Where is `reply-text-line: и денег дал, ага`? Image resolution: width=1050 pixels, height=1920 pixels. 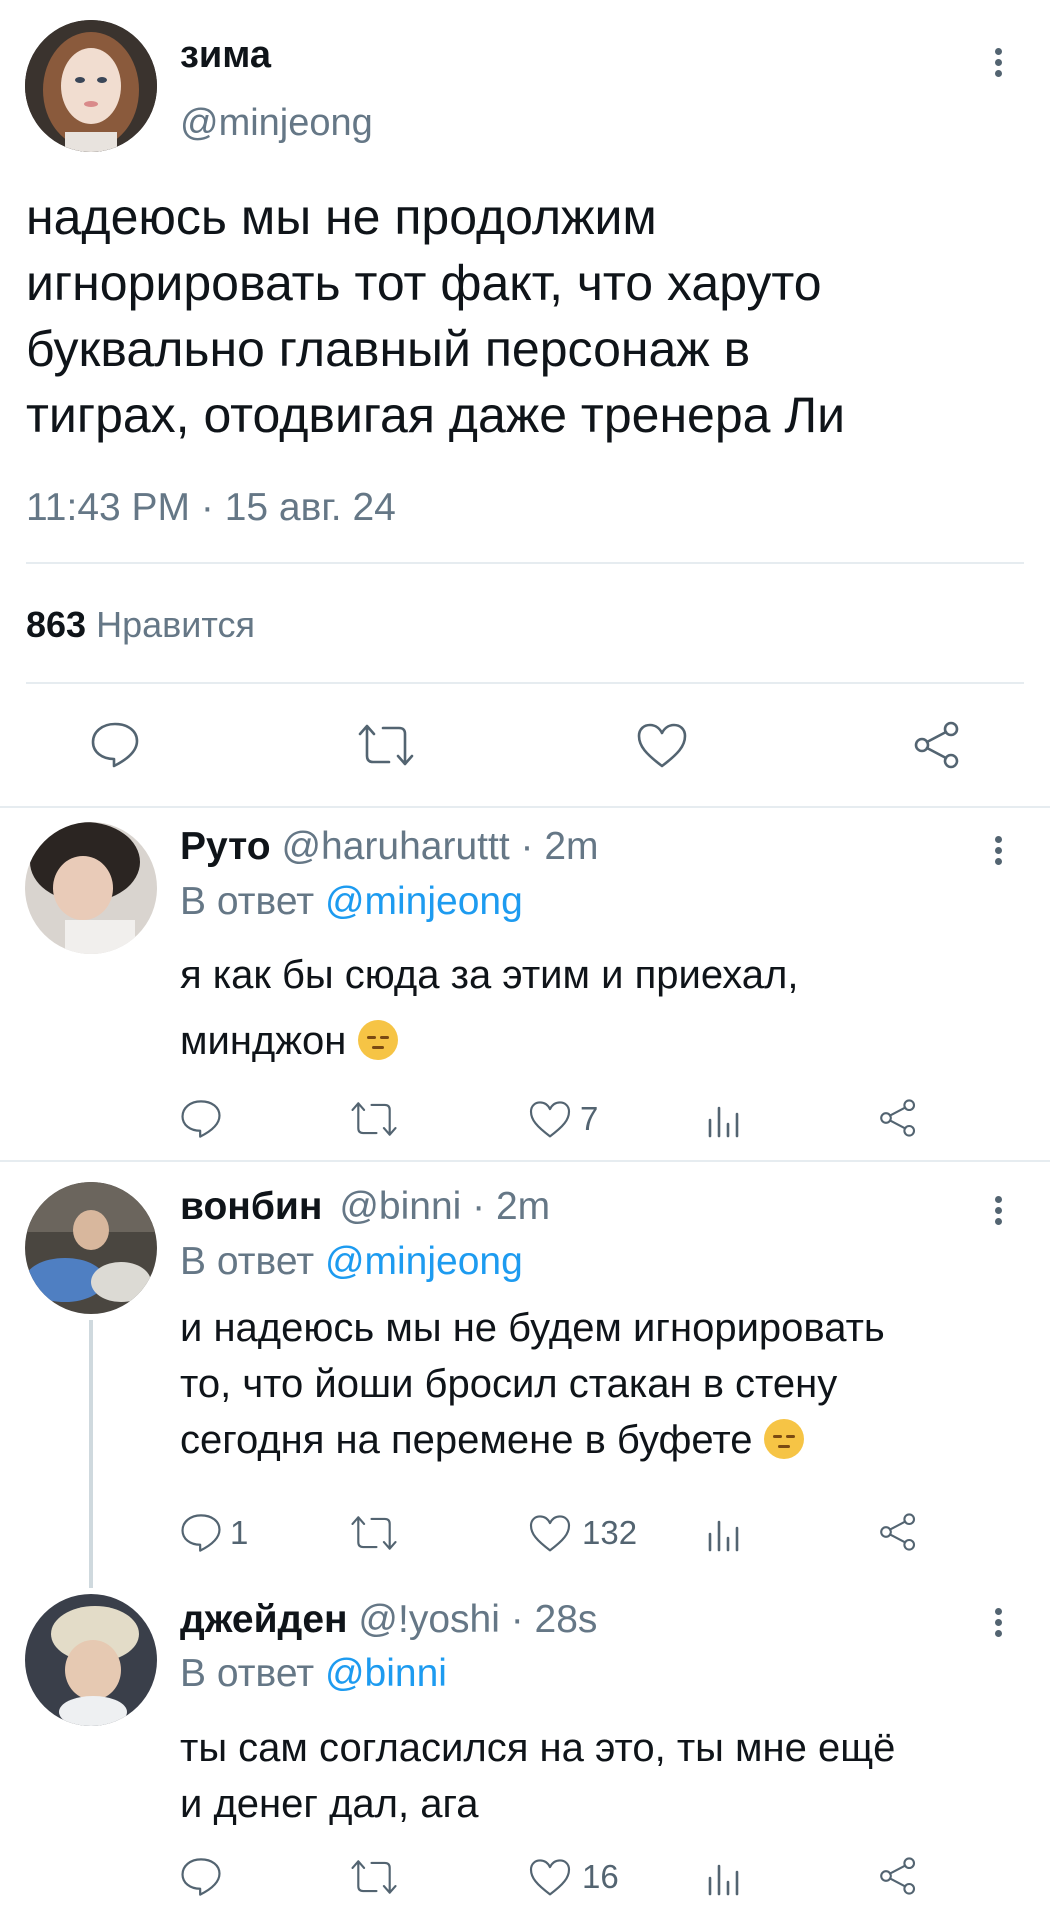 reply-text-line: и денег дал, ага is located at coordinates (329, 1804).